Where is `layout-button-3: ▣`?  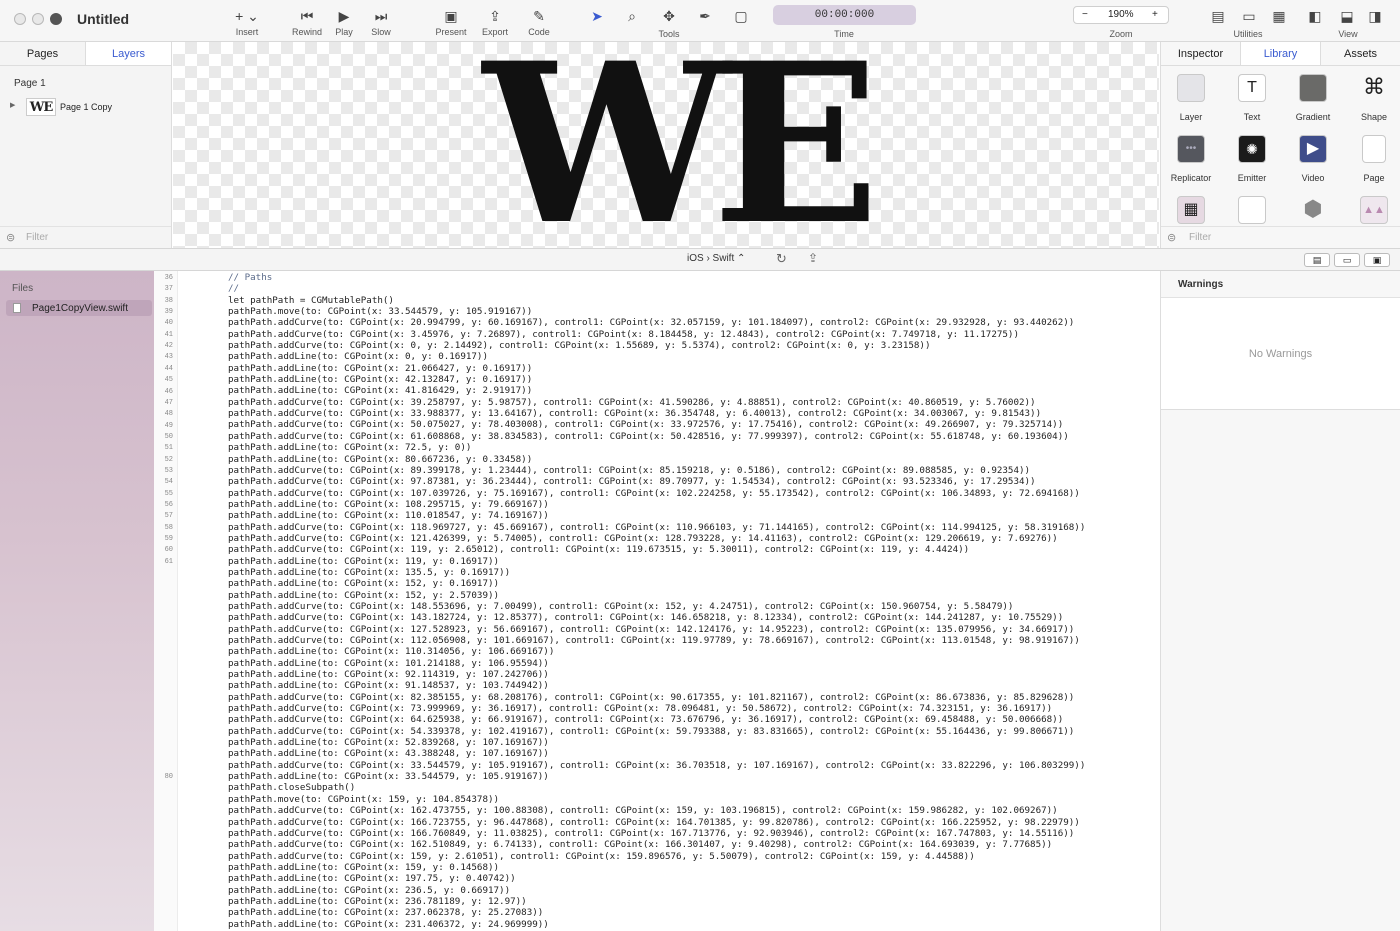
layout-button-3: ▣ is located at coordinates (1377, 260).